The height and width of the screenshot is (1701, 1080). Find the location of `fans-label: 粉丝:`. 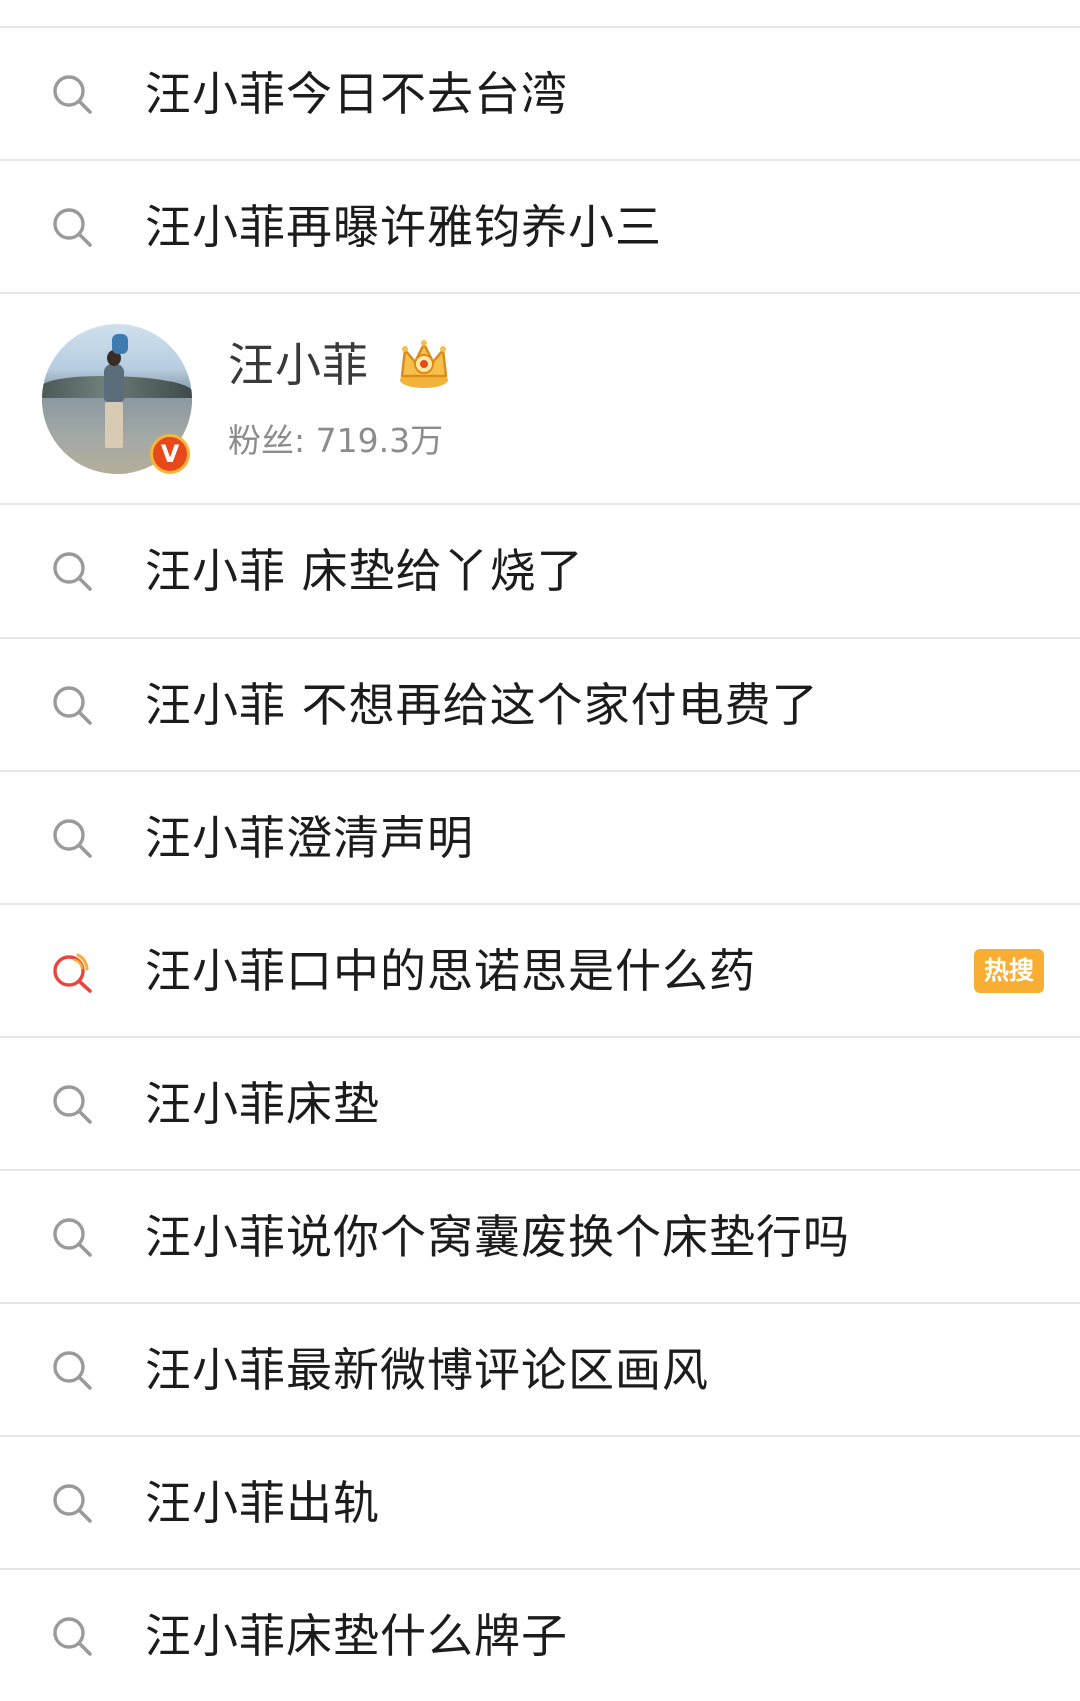

fans-label: 粉丝: is located at coordinates (272, 440).